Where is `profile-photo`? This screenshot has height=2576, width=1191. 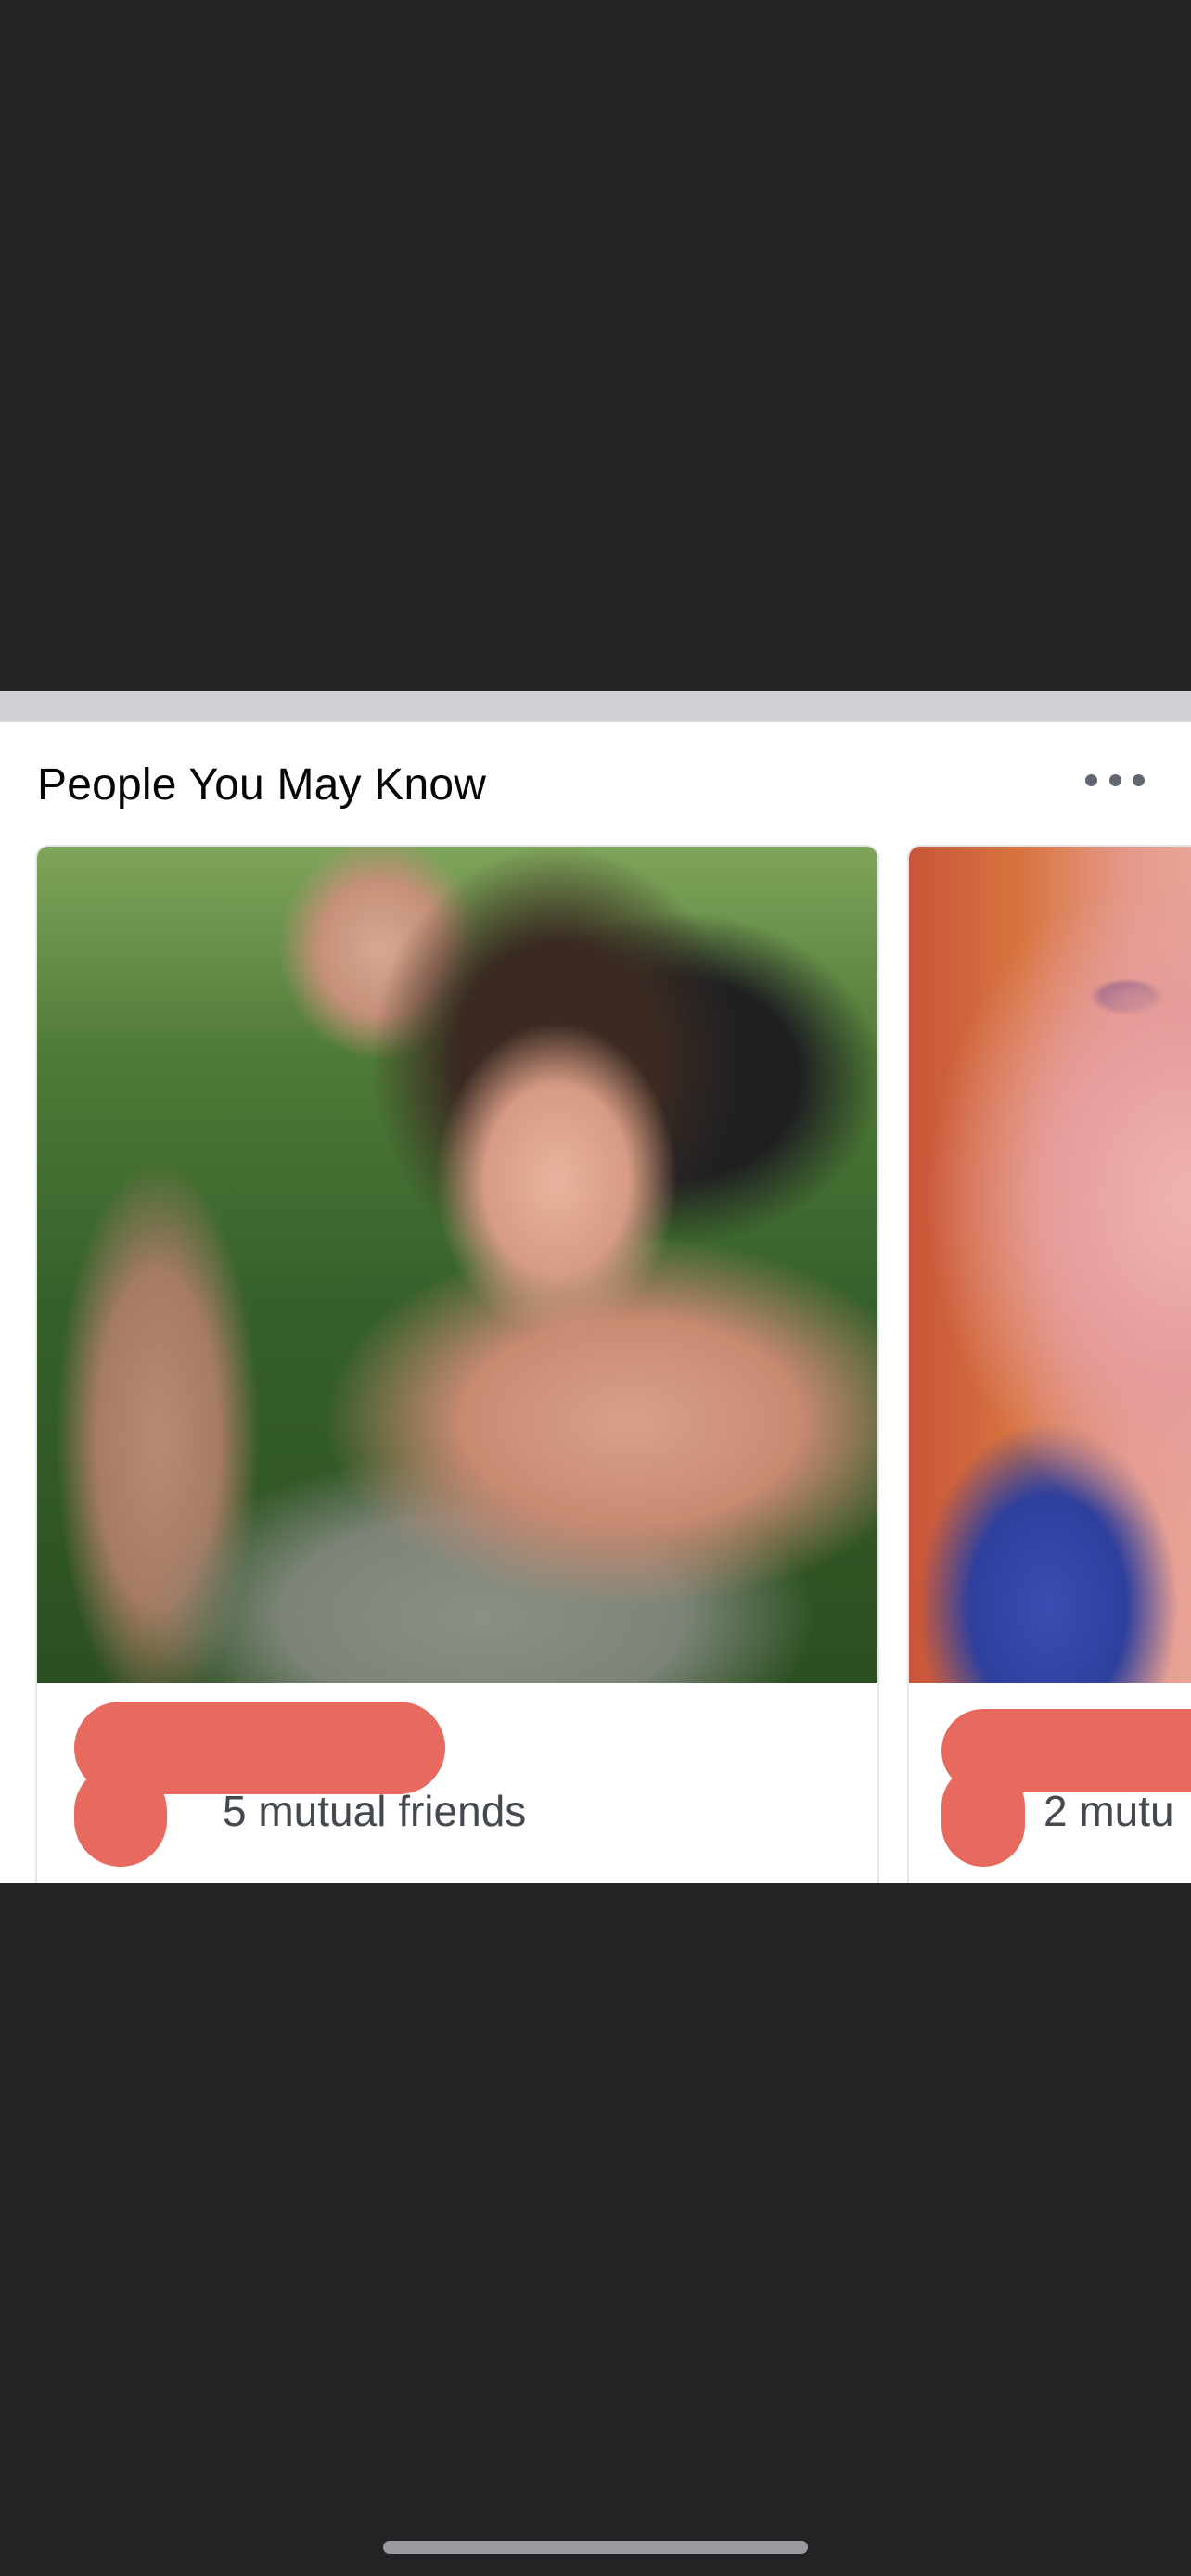 profile-photo is located at coordinates (1050, 1265).